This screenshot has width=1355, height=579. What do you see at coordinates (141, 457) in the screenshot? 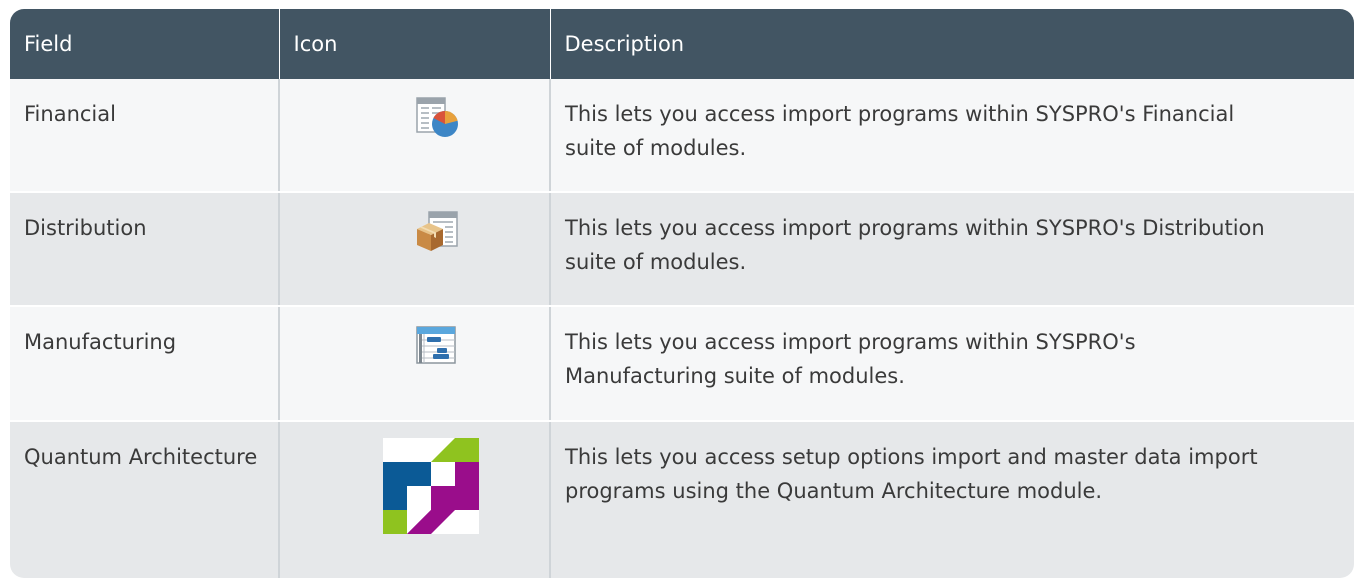
I see `field-label: Quantum Architecture` at bounding box center [141, 457].